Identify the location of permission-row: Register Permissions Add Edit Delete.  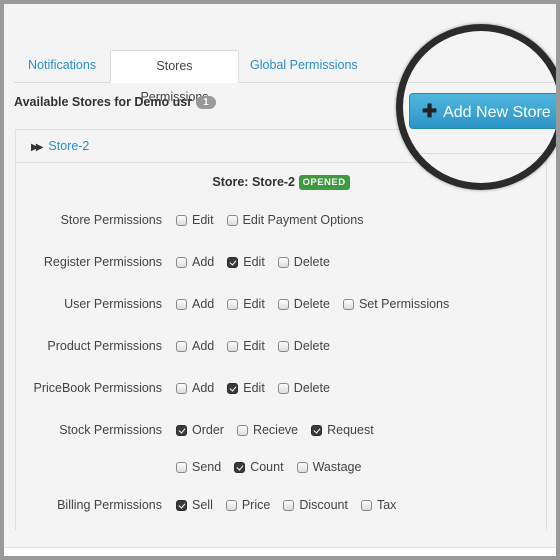
(281, 263).